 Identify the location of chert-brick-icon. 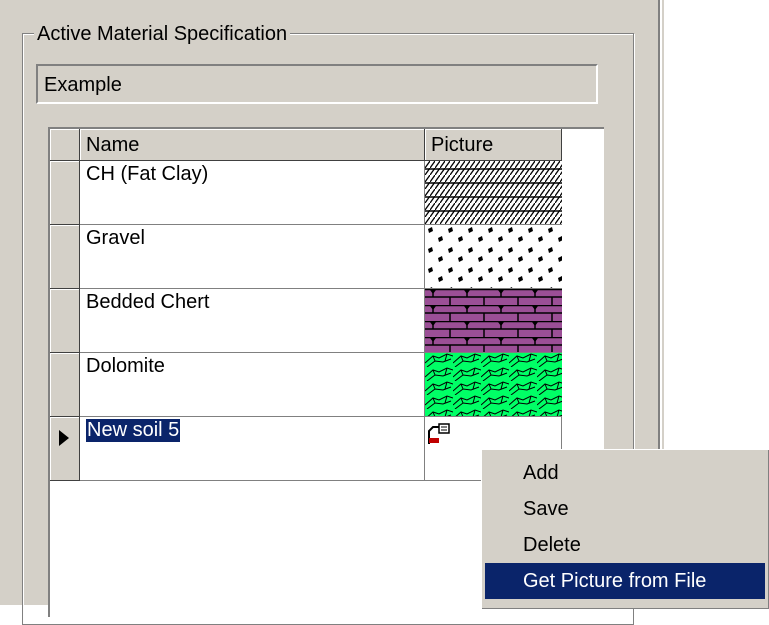
(493, 320).